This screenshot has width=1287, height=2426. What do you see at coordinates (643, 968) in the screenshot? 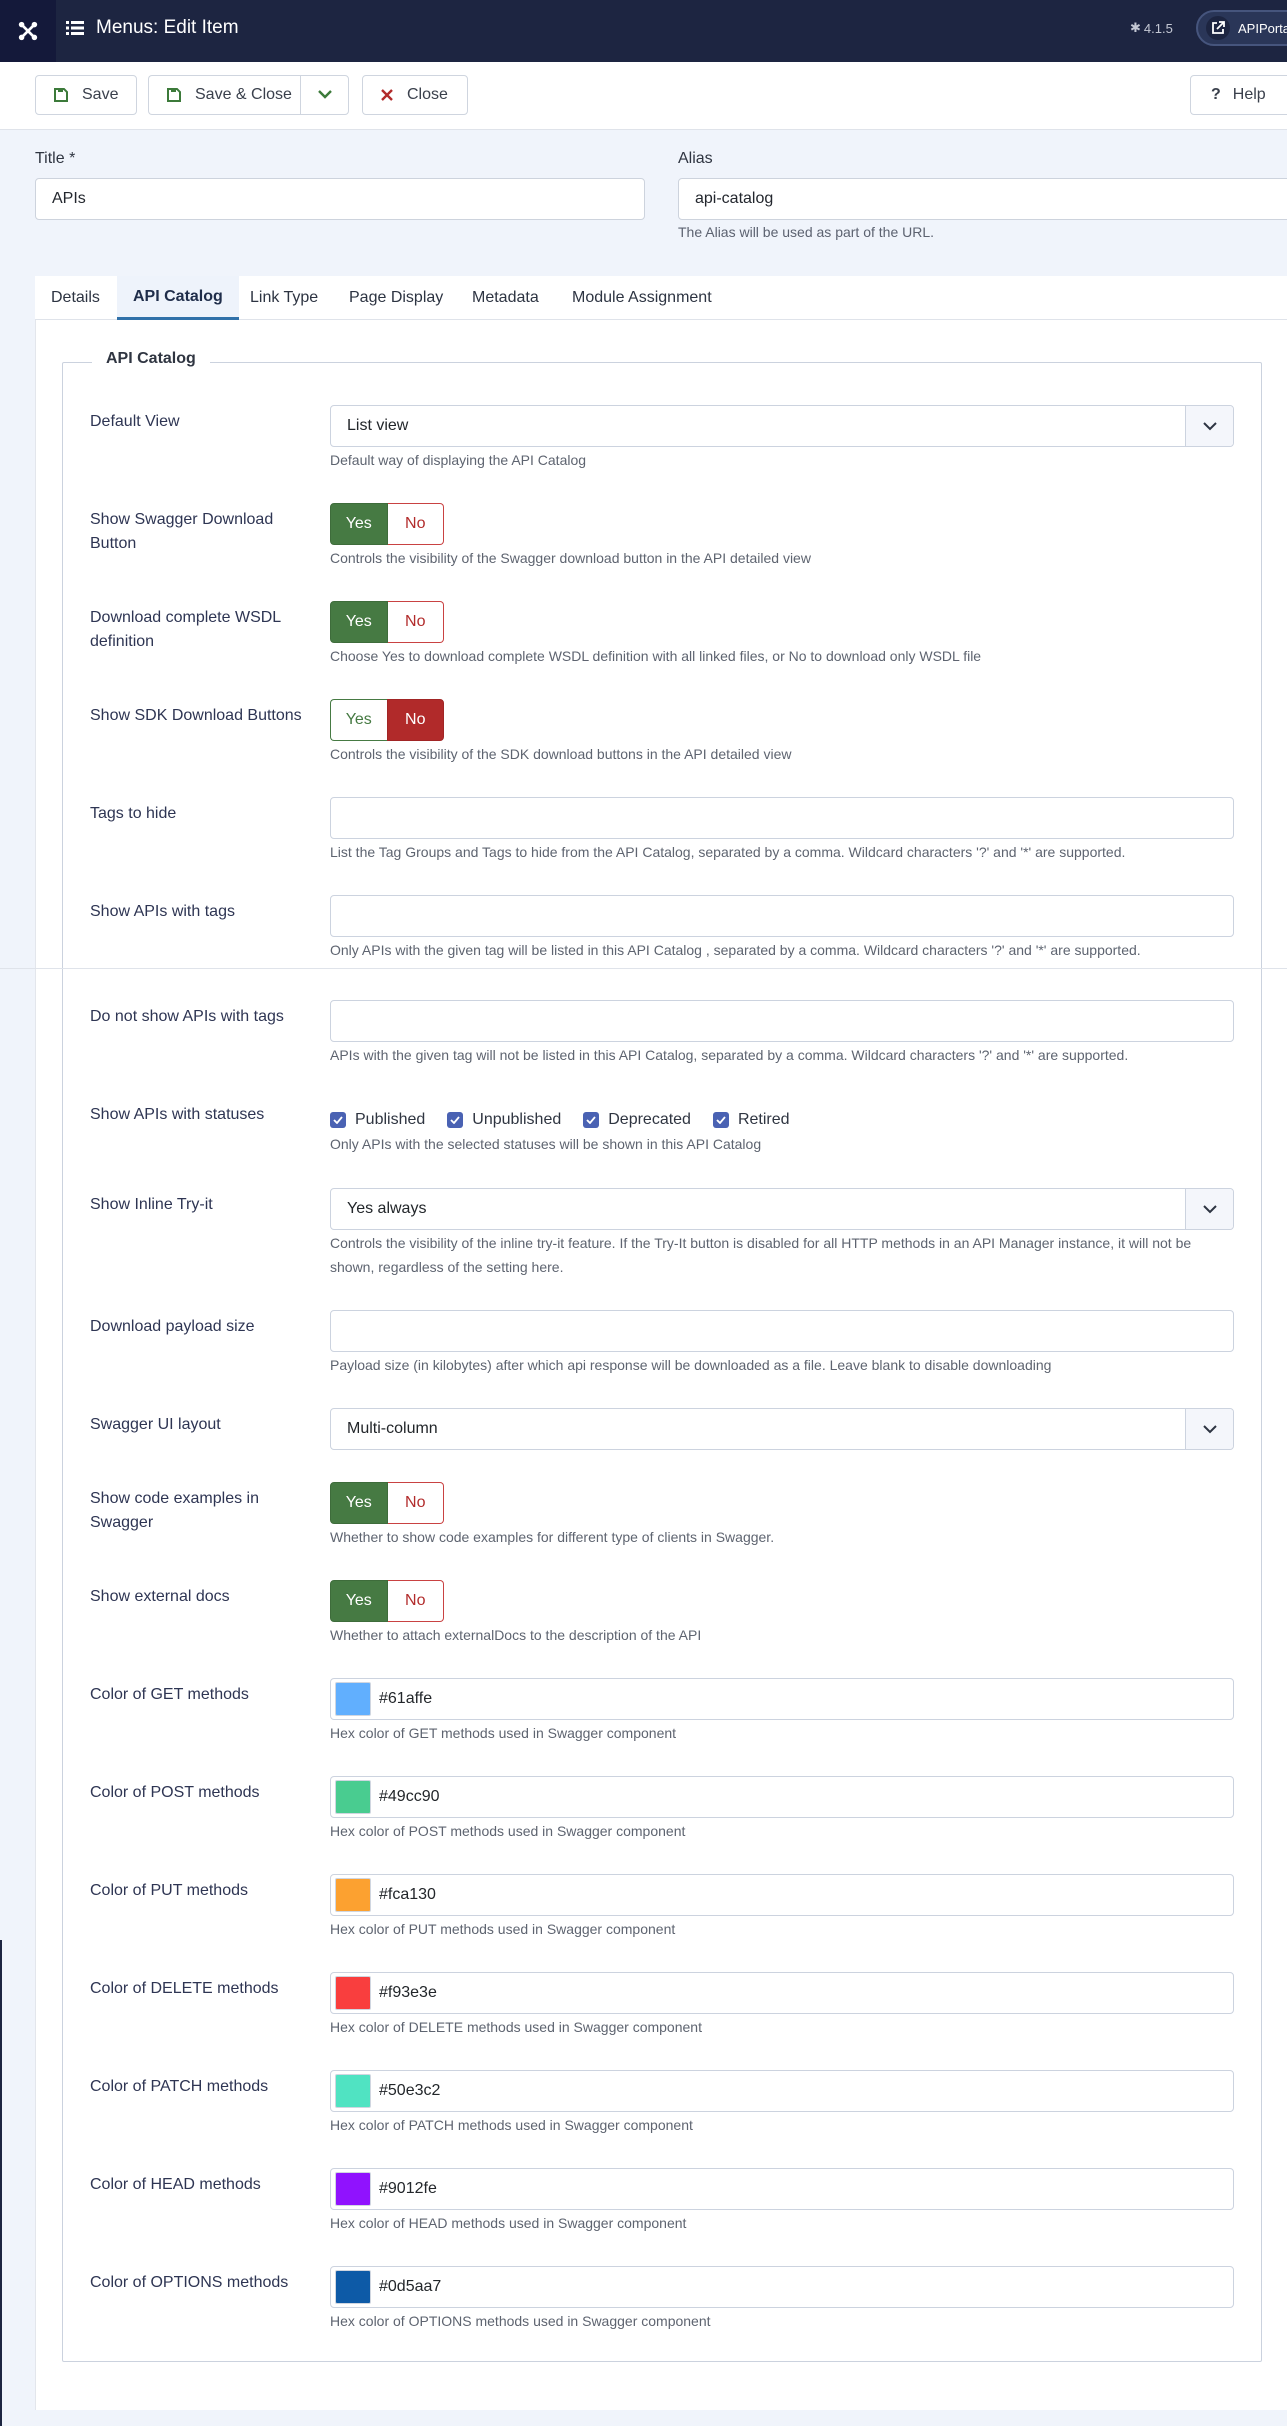
I see `divider` at bounding box center [643, 968].